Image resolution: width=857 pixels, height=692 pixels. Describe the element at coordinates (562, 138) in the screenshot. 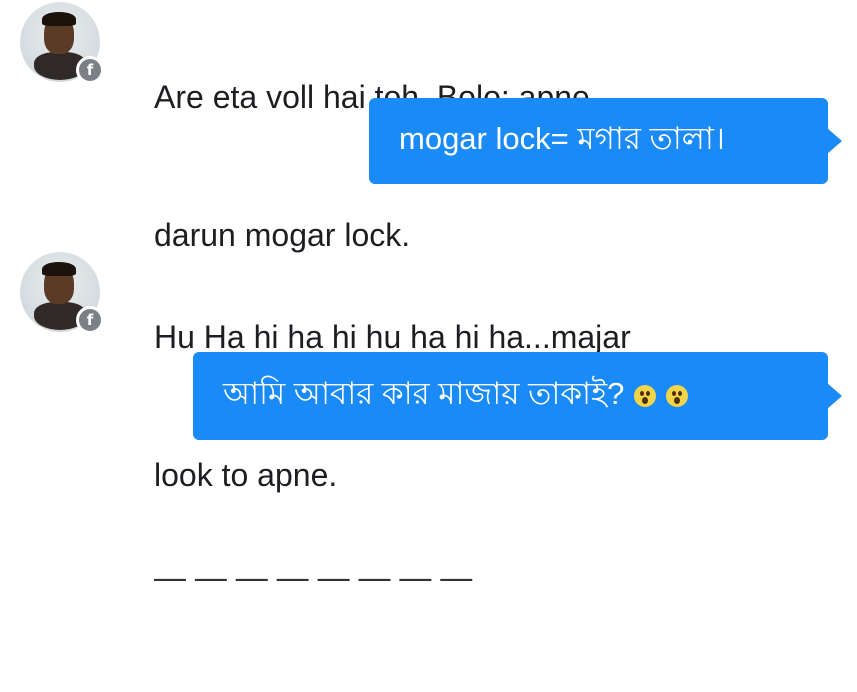

I see `bubble-text: mogar lock= মগার তালা।` at that location.